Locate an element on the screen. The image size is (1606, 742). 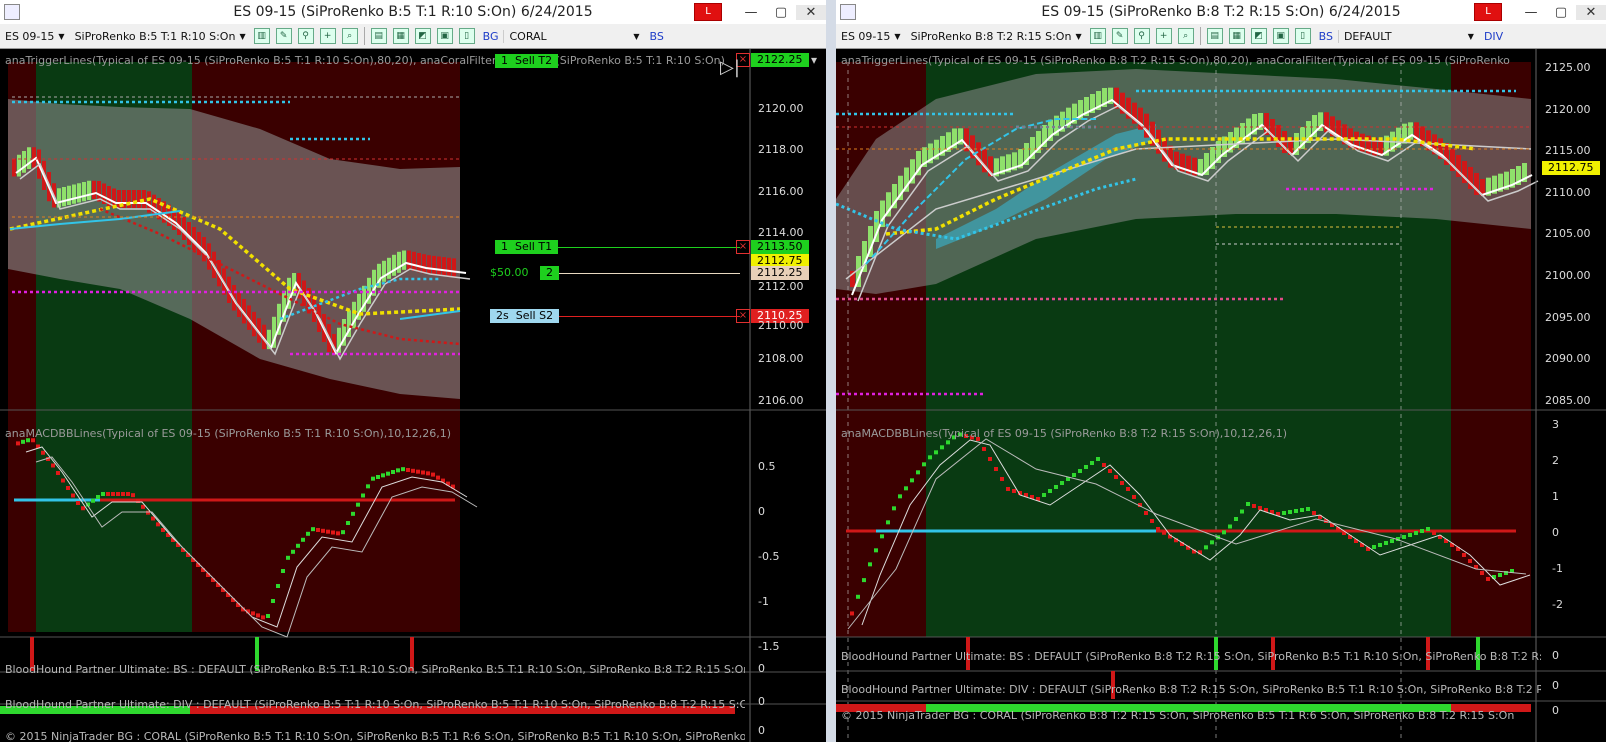
scroll-down-icon: ▾ is located at coordinates (814, 60).